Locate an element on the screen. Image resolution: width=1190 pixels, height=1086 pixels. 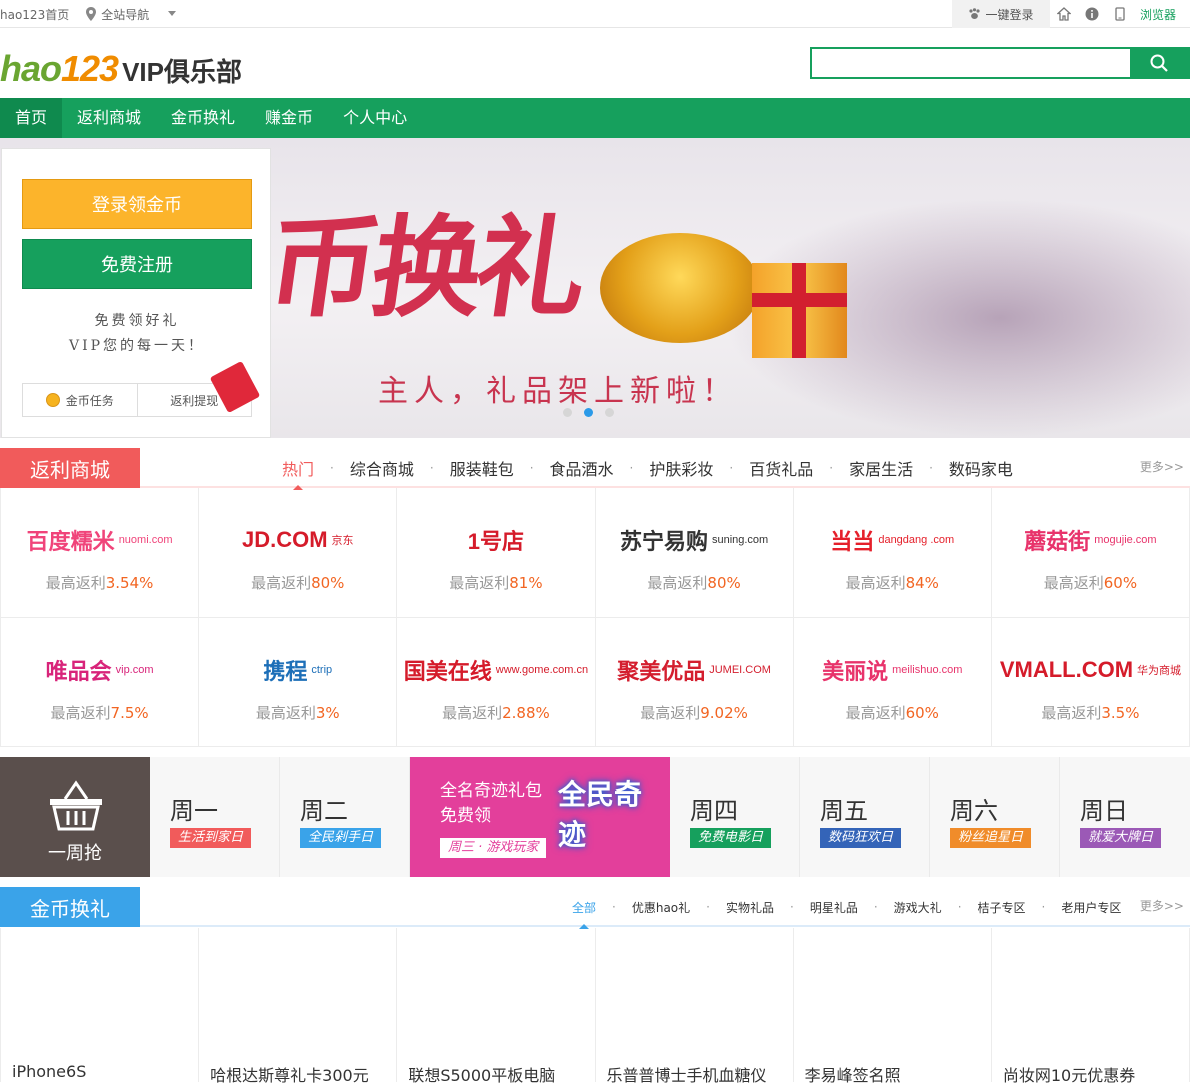
tab-game-gifts: 游戏大礼 is located at coordinates (918, 907).